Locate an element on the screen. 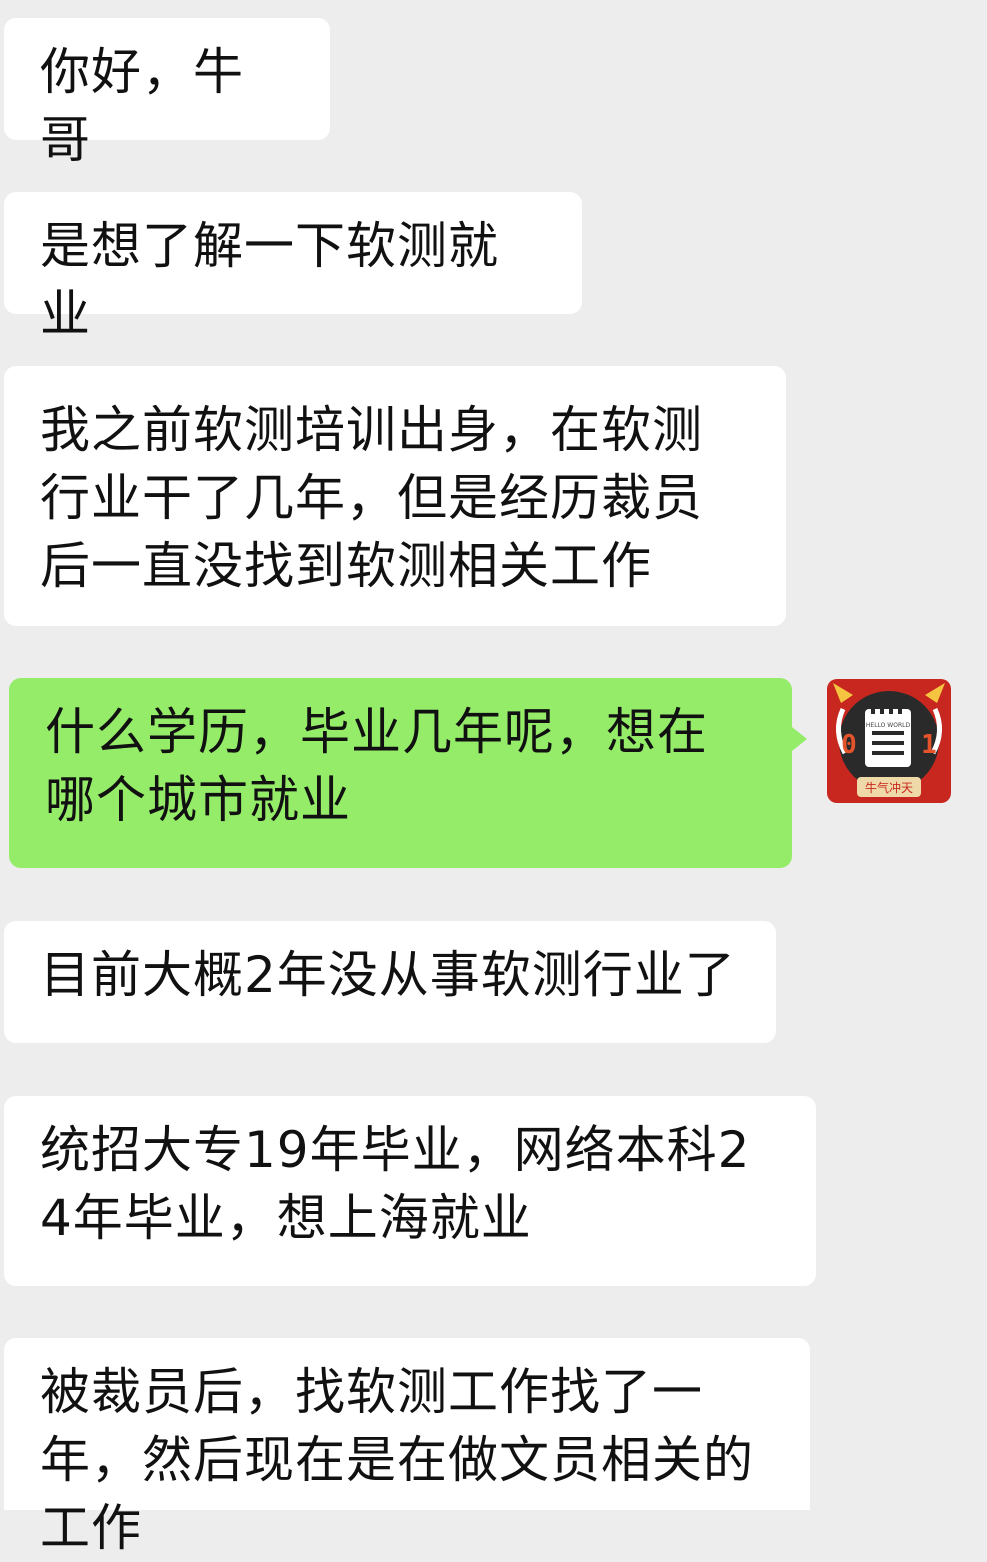 The width and height of the screenshot is (987, 1562). avatar: HELLO WORLD 0 1 牛气冲天 is located at coordinates (889, 741).